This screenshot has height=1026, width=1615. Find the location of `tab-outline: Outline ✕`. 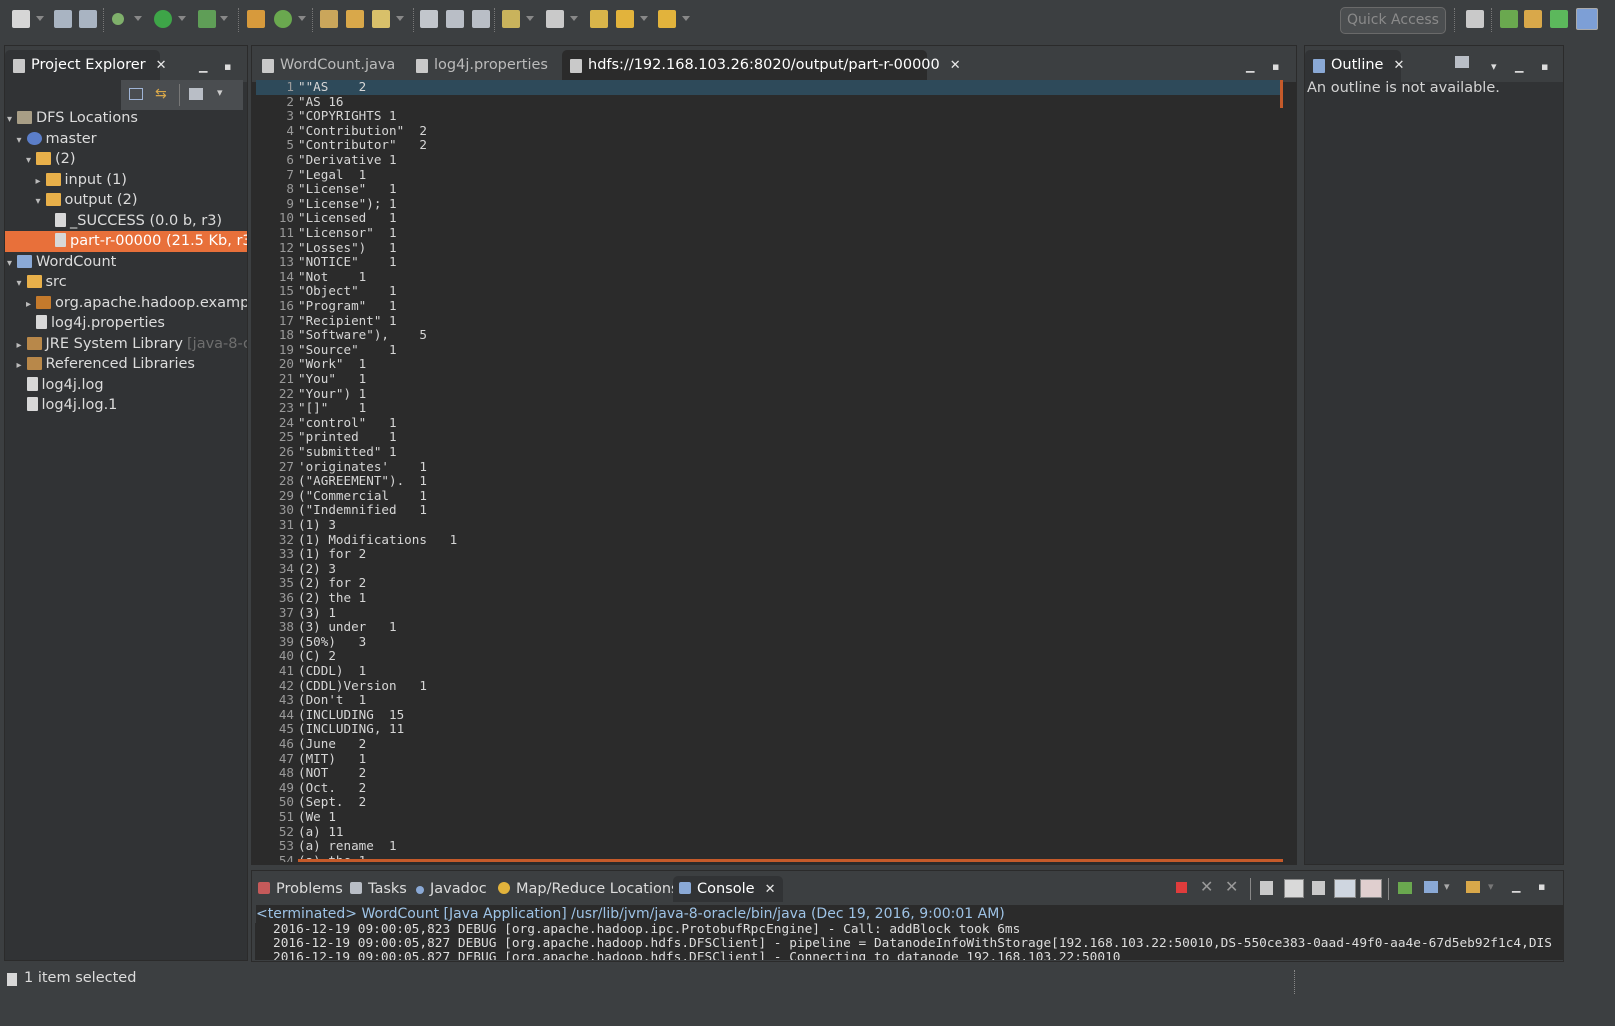

tab-outline: Outline ✕ is located at coordinates (1354, 66).